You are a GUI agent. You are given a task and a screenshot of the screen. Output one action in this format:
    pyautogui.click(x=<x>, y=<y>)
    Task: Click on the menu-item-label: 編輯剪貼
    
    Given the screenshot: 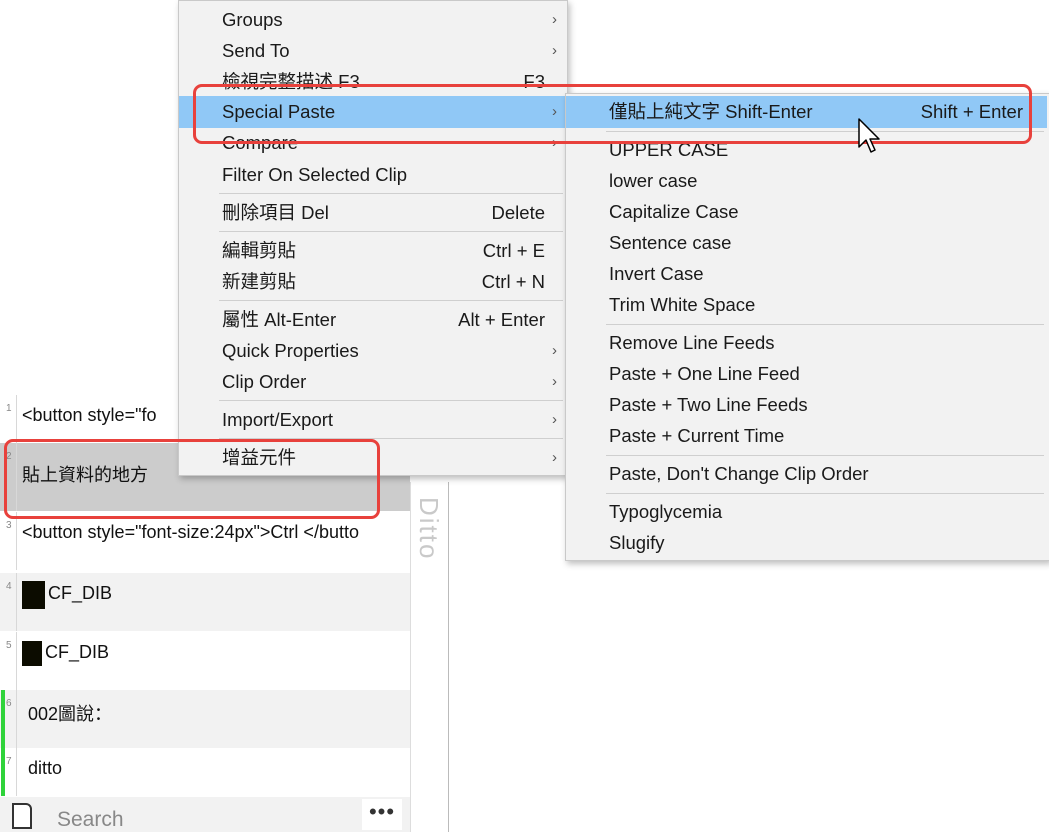 What is the action you would take?
    pyautogui.click(x=259, y=250)
    